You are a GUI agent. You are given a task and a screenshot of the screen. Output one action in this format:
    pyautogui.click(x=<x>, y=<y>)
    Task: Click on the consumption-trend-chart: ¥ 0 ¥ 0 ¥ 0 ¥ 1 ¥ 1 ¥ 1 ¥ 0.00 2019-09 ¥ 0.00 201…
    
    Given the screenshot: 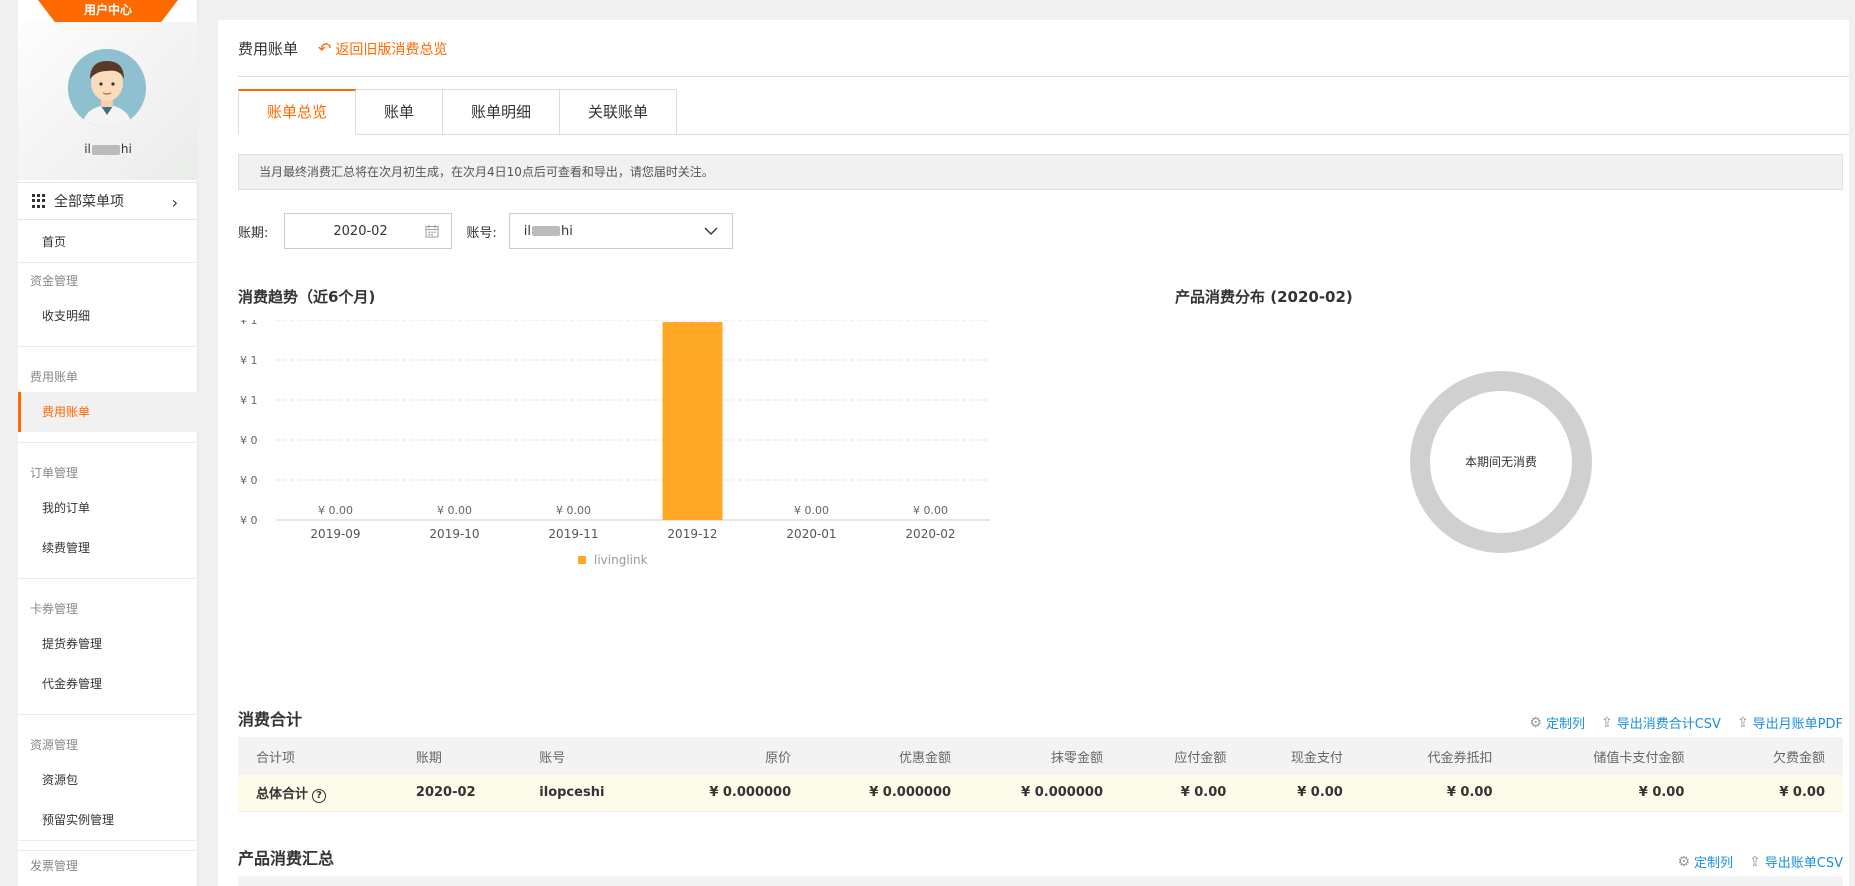 What is the action you would take?
    pyautogui.click(x=615, y=443)
    